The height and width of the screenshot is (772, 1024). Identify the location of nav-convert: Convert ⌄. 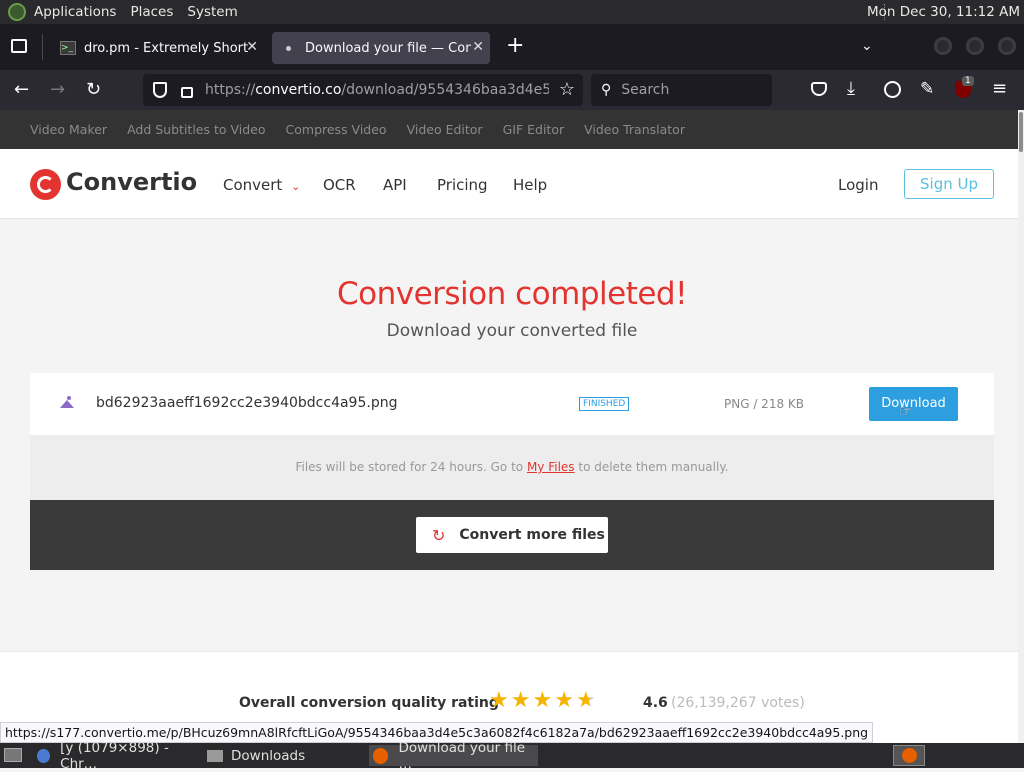
(261, 185).